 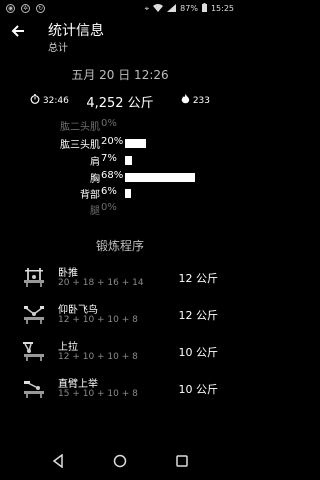 I want to click on notification-icon: ◉, so click(x=10, y=8).